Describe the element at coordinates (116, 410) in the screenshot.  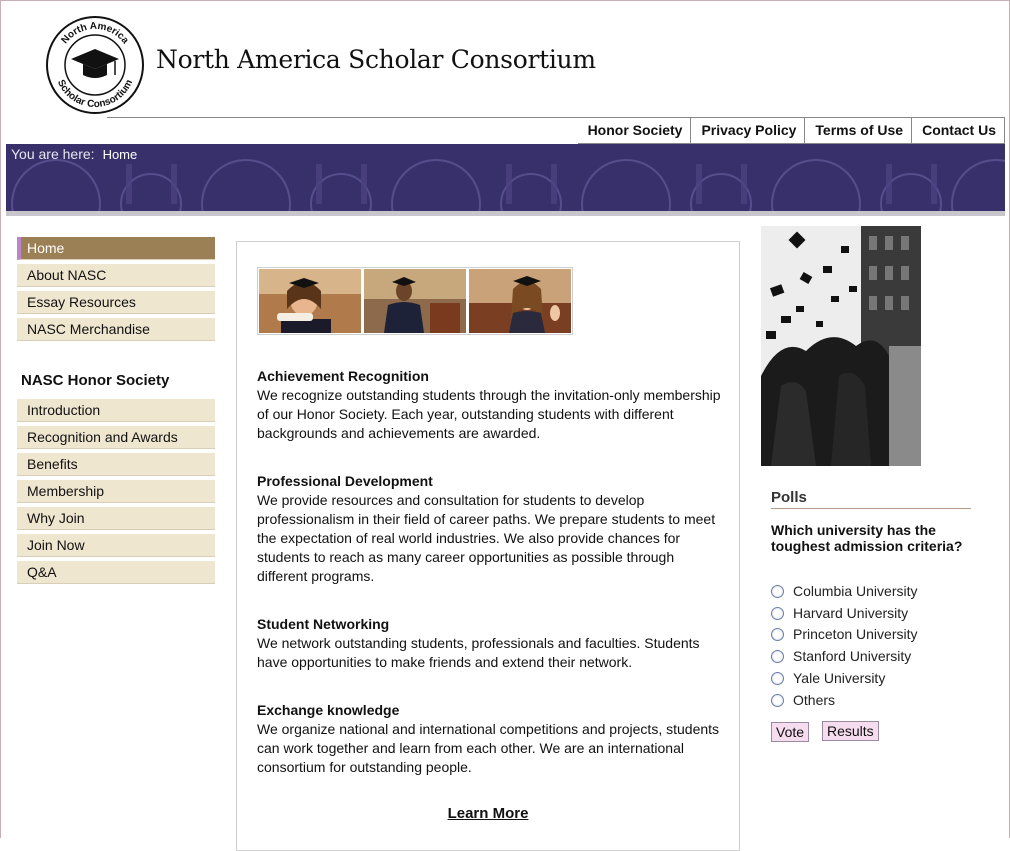
I see `sidebar-item-introduction: Introduction` at that location.